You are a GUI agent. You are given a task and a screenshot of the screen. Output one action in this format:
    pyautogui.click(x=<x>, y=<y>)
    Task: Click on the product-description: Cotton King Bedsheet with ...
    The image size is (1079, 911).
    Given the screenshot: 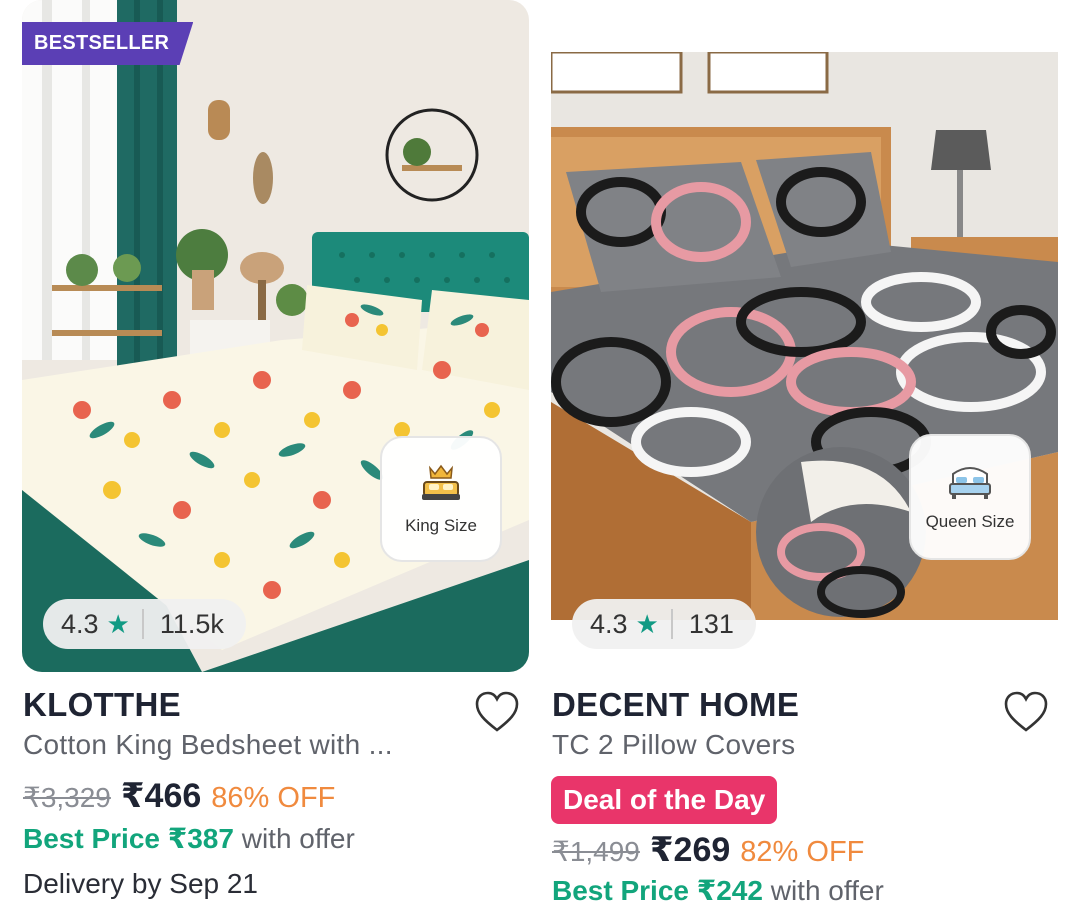 What is the action you would take?
    pyautogui.click(x=208, y=744)
    